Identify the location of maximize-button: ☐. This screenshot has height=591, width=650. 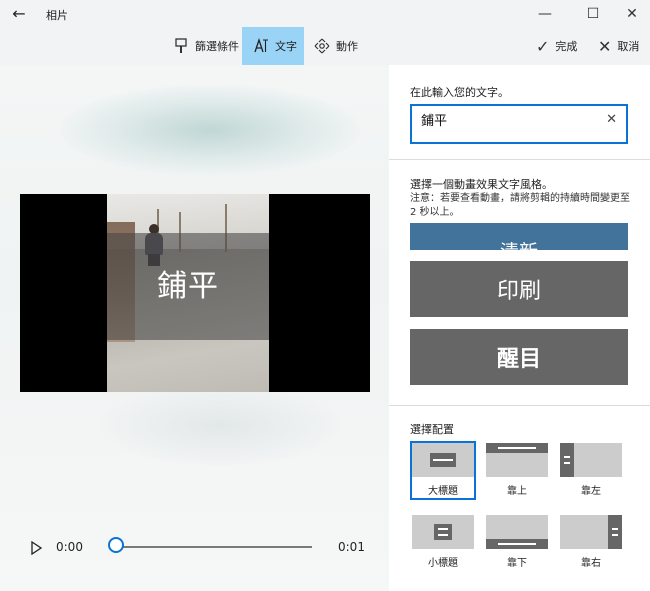
(593, 14).